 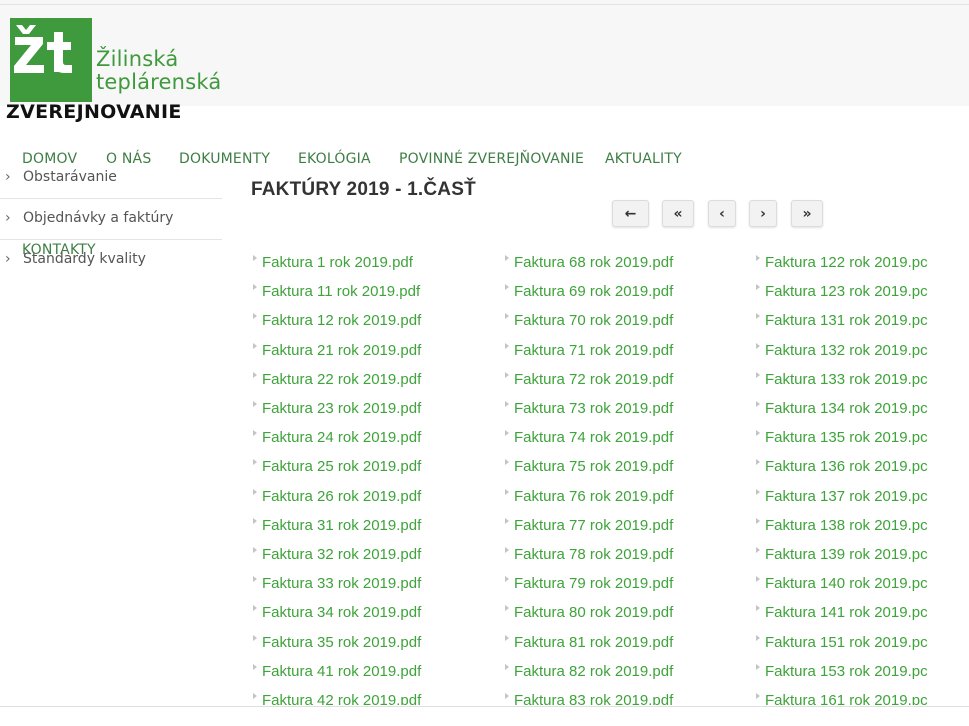 I want to click on file-link: Faktura 79 rok 2019.pdf, so click(x=589, y=586).